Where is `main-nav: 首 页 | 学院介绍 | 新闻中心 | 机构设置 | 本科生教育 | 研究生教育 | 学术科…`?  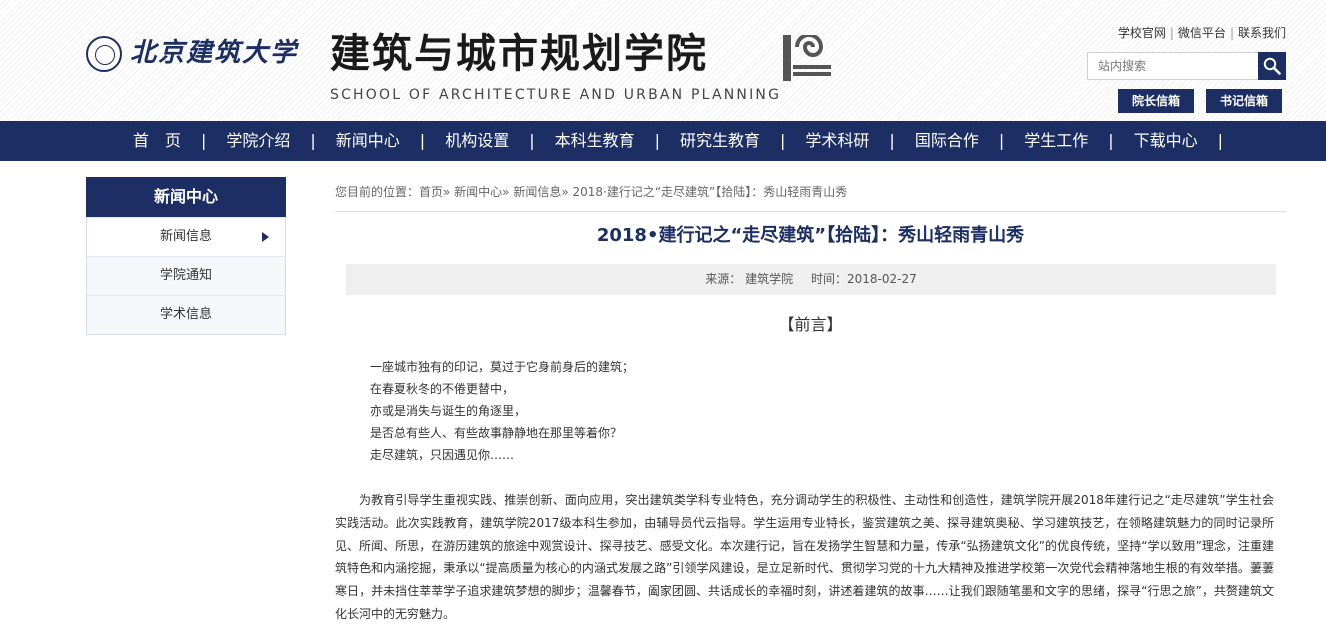
main-nav: 首 页 | 学院介绍 | 新闻中心 | 机构设置 | 本科生教育 | 研究生教育 | 学术科… is located at coordinates (663, 141).